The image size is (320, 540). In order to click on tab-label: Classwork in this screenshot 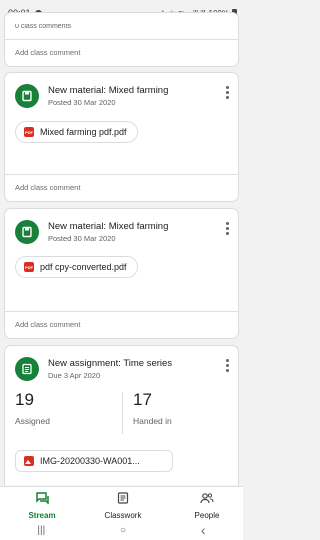, I will do `click(123, 515)`.